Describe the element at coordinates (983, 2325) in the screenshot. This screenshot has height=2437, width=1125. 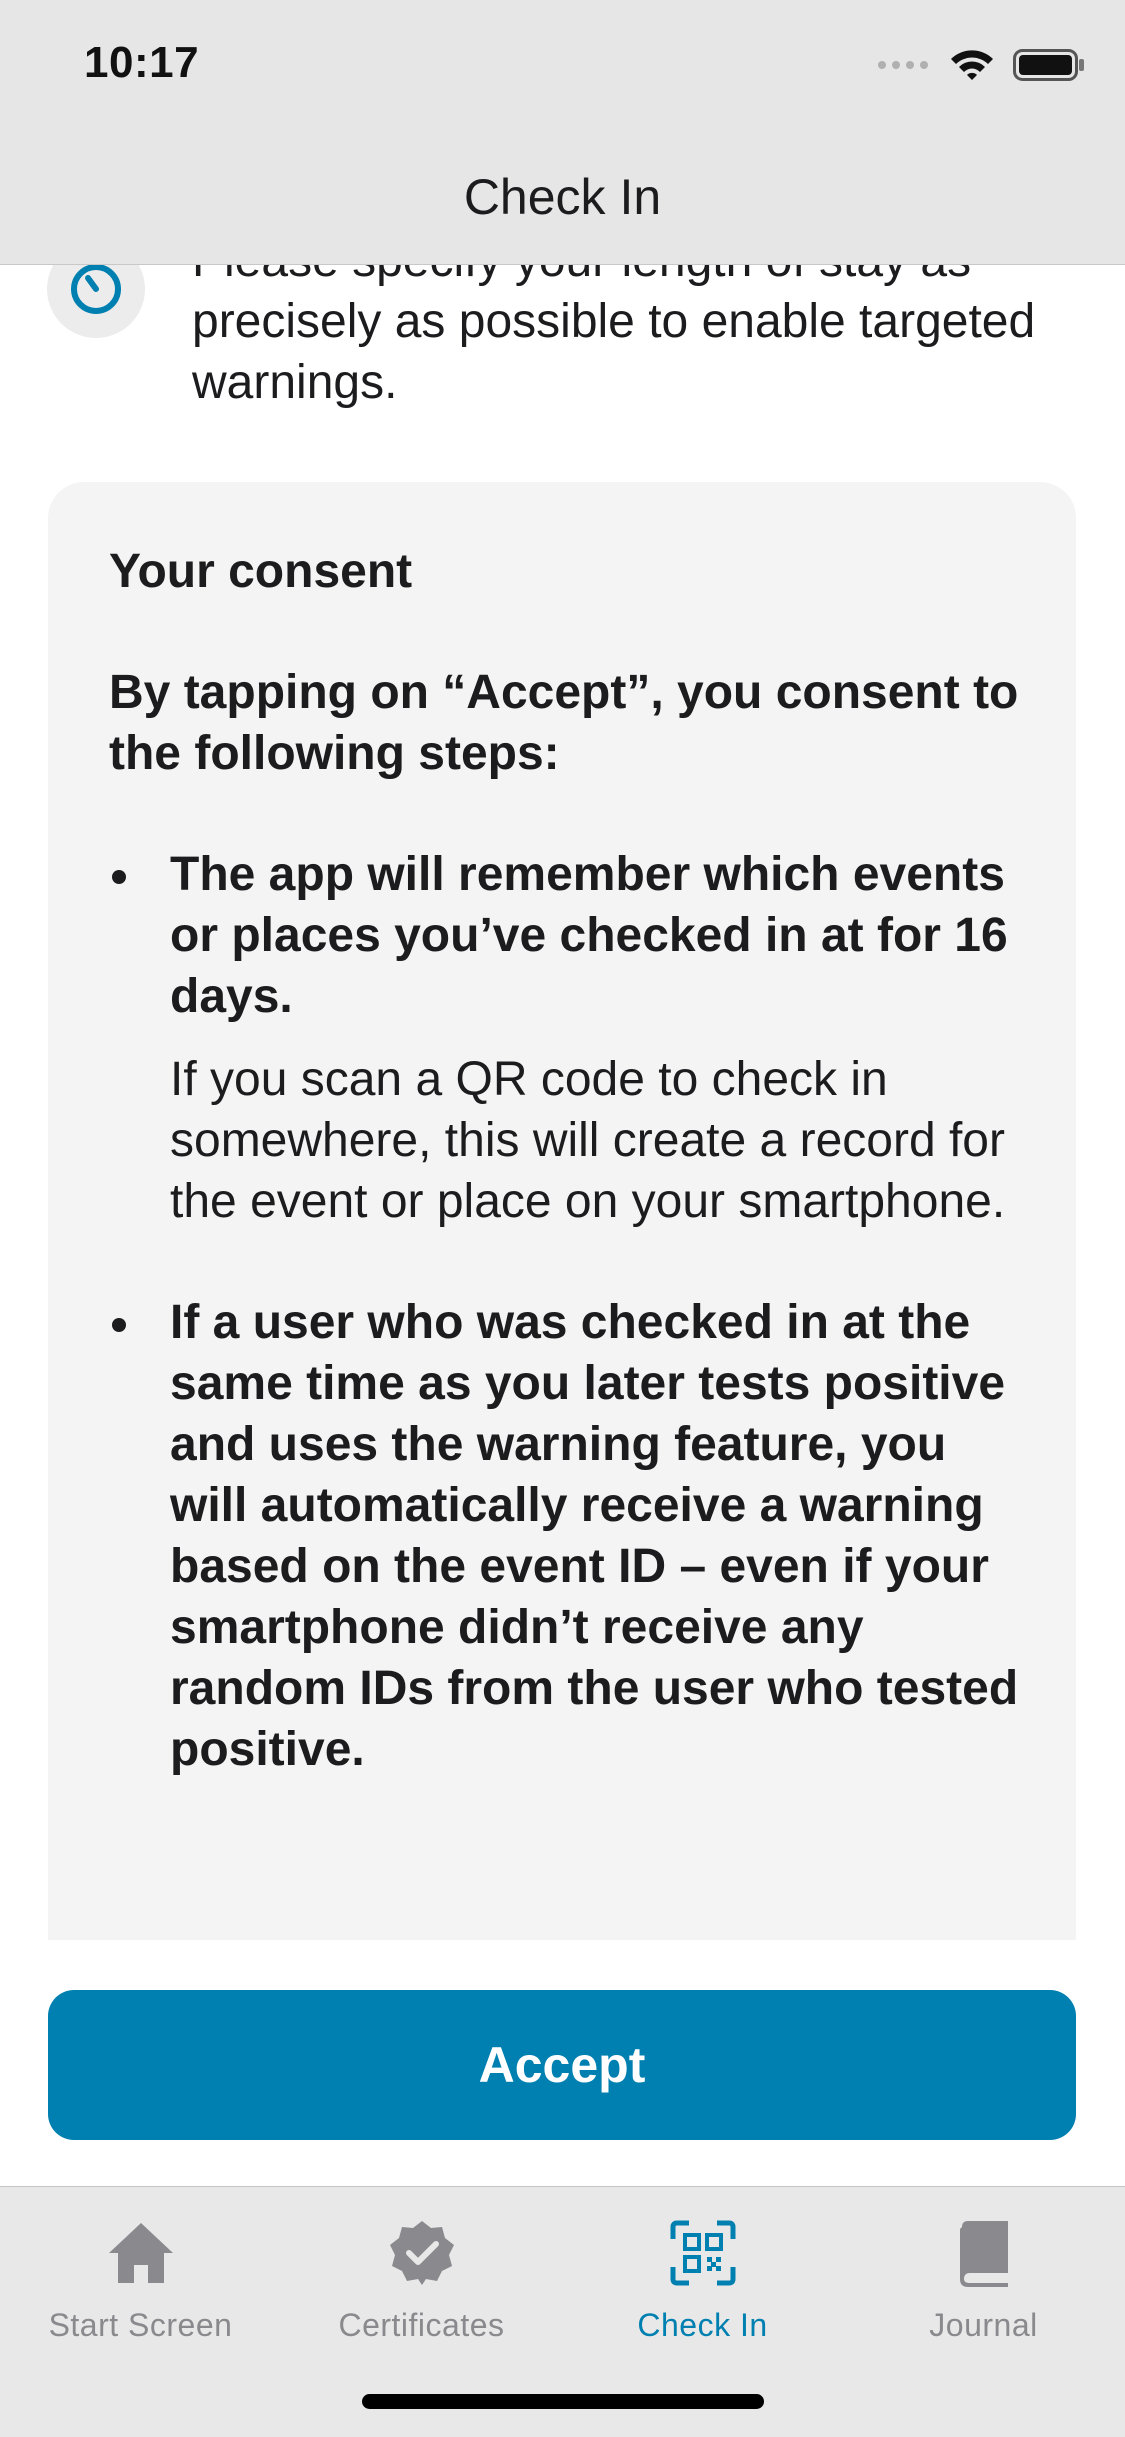
I see `tab-label: Journal` at that location.